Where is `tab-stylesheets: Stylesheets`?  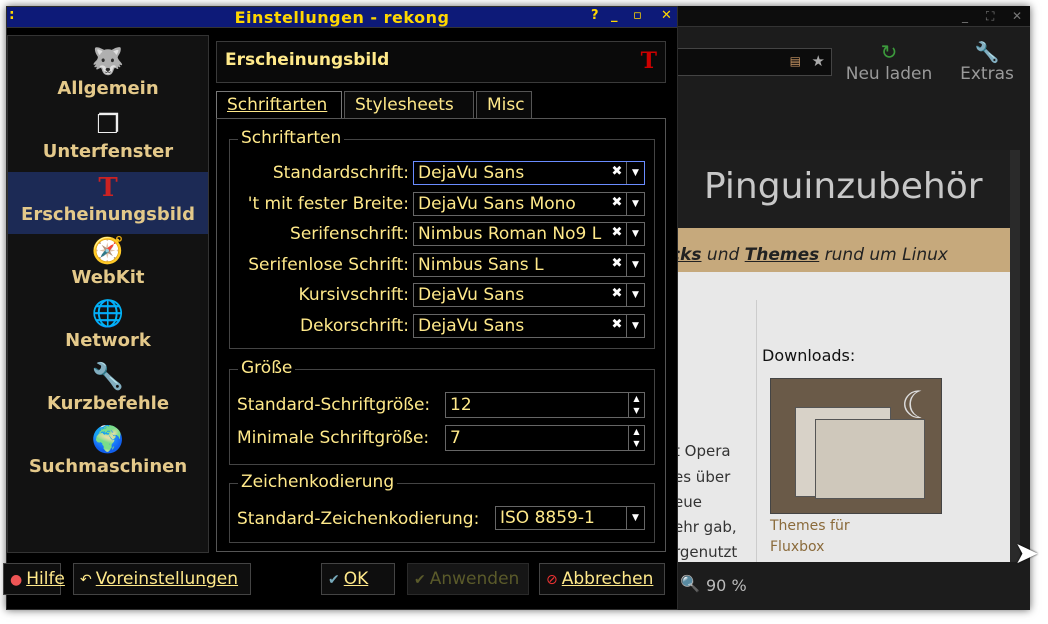
tab-stylesheets: Stylesheets is located at coordinates (409, 104).